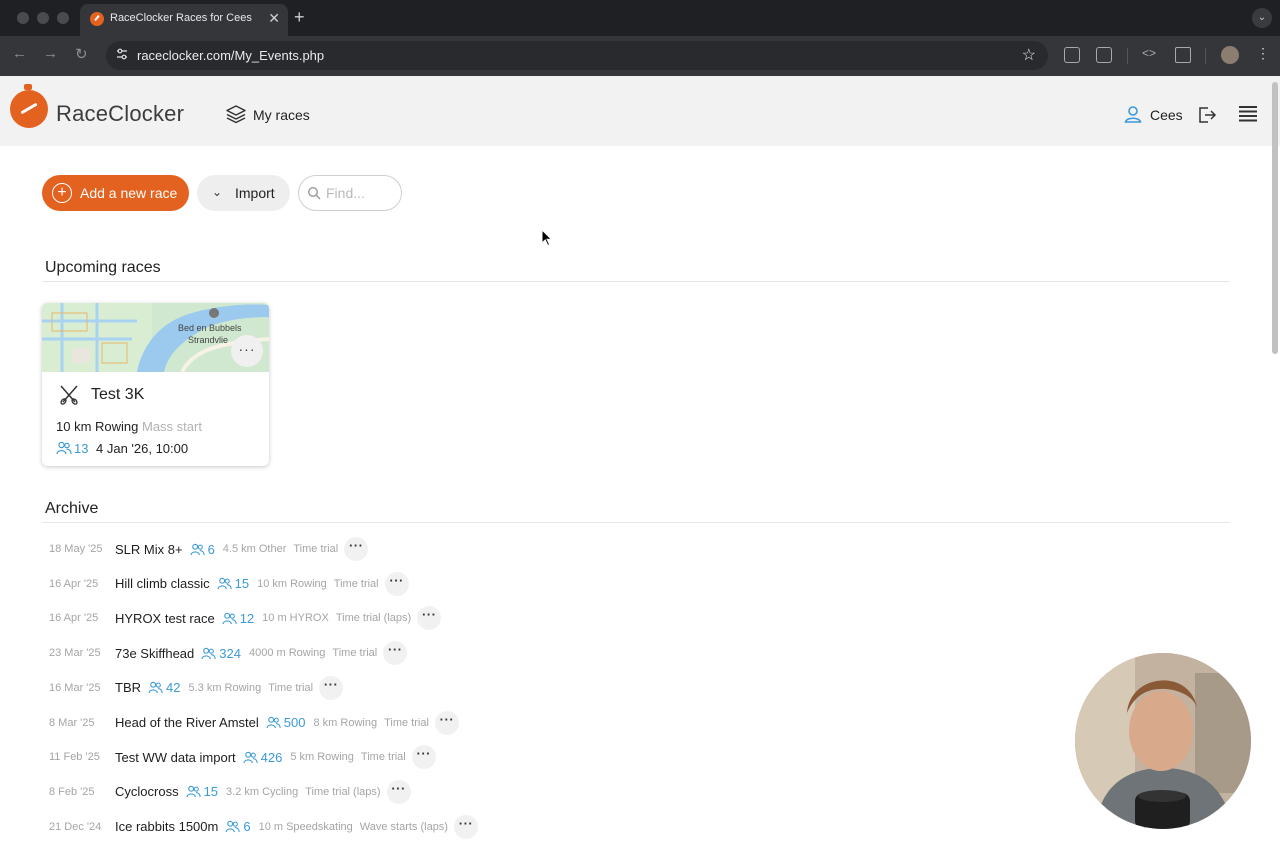 The width and height of the screenshot is (1280, 847). Describe the element at coordinates (115, 193) in the screenshot. I see `add-new-race-button: + Add a new race` at that location.